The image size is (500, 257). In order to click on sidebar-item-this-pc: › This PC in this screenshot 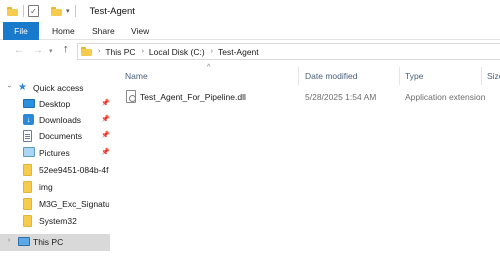, I will do `click(55, 242)`.